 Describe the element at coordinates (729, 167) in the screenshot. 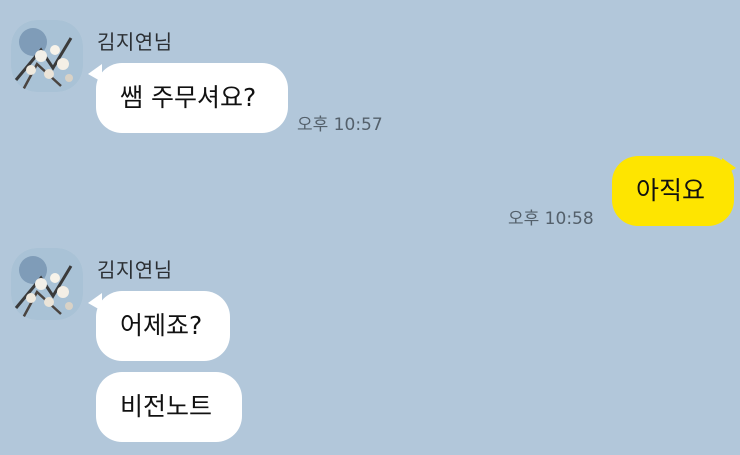

I see `bubble-tail` at that location.